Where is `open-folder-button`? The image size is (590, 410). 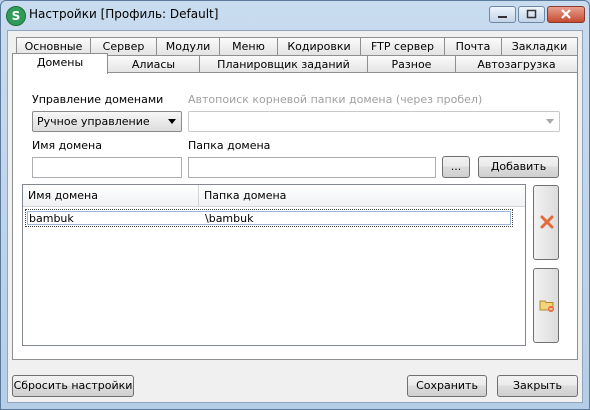 open-folder-button is located at coordinates (546, 305).